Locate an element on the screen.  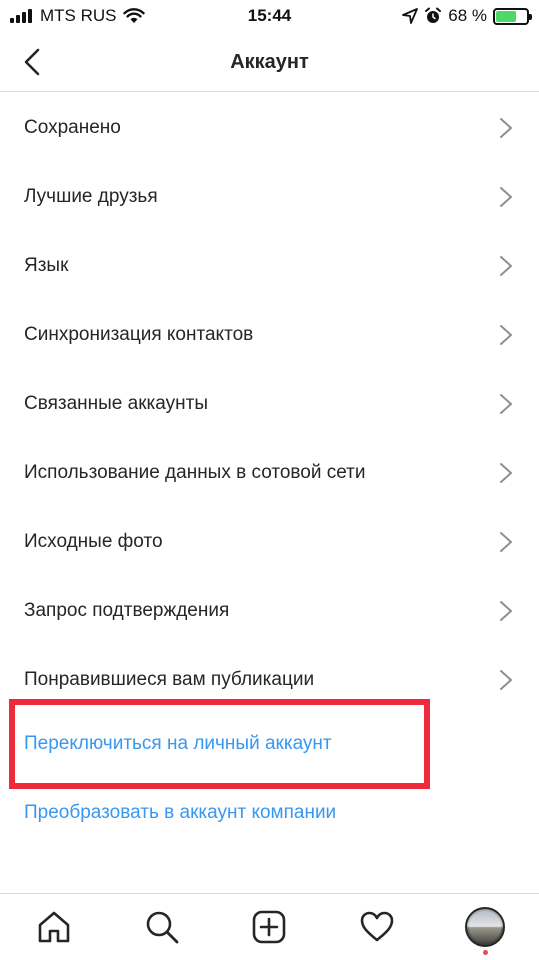
back-button is located at coordinates (32, 62).